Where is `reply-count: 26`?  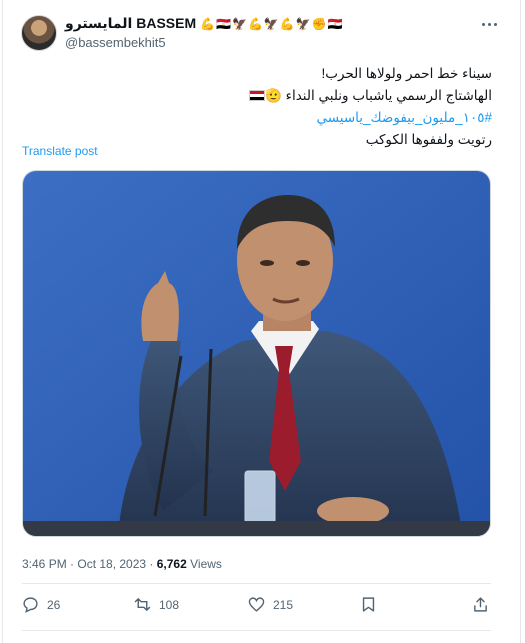
reply-count: 26 is located at coordinates (54, 604).